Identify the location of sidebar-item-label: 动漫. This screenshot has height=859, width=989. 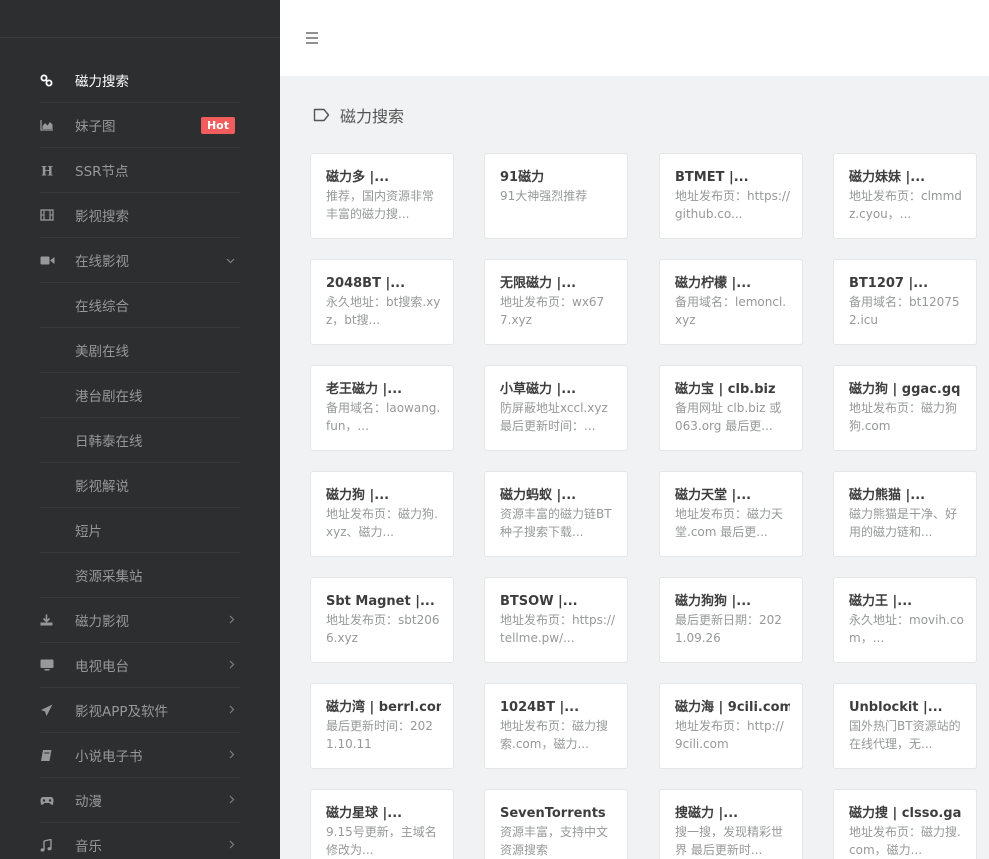
(88, 802).